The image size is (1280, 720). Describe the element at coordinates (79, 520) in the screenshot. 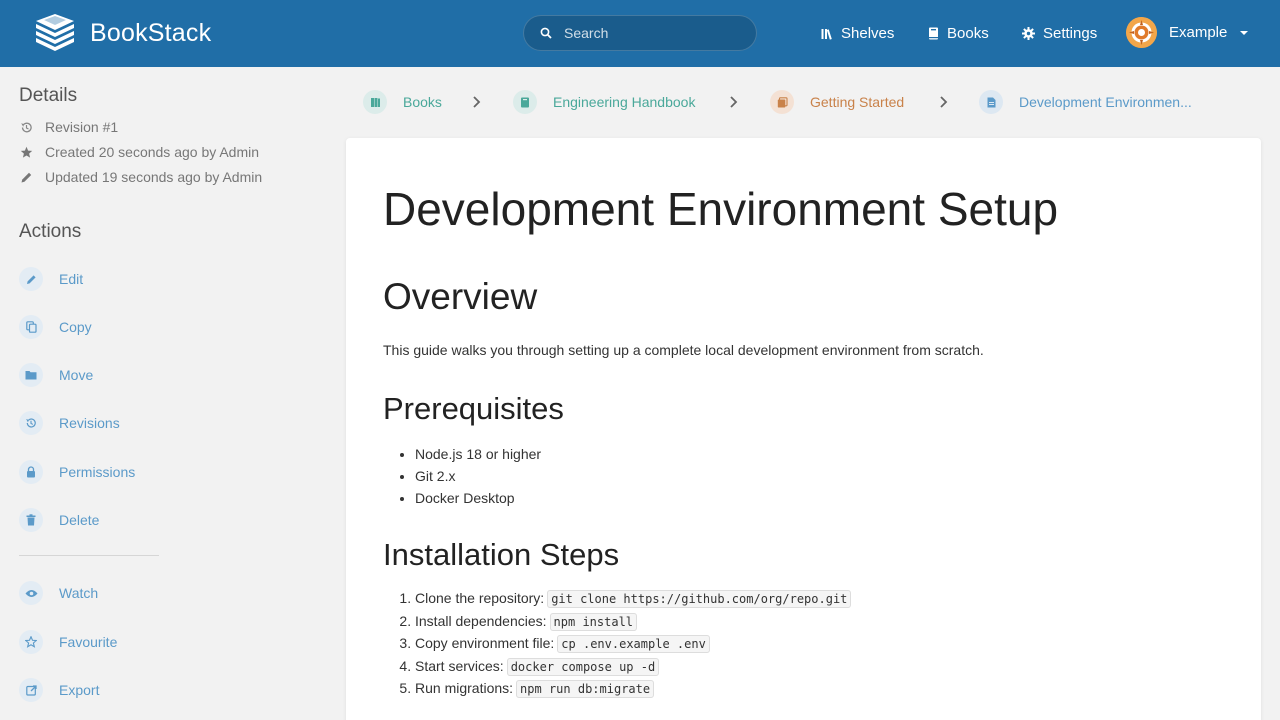

I see `delete-label: Delete` at that location.